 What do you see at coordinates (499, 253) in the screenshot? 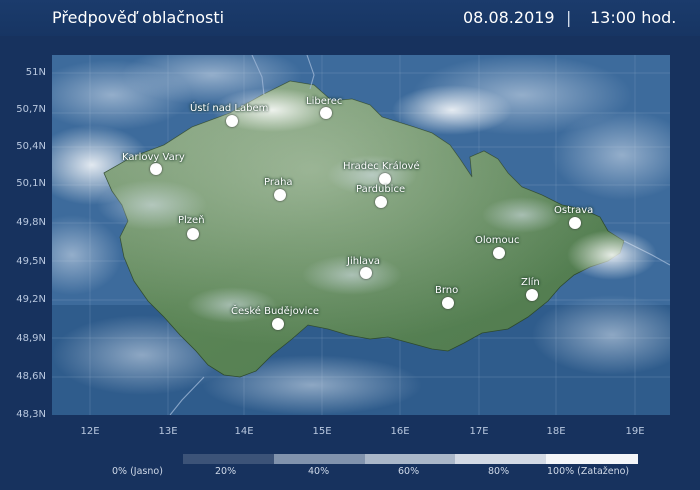
I see `city-marker-olomouc` at bounding box center [499, 253].